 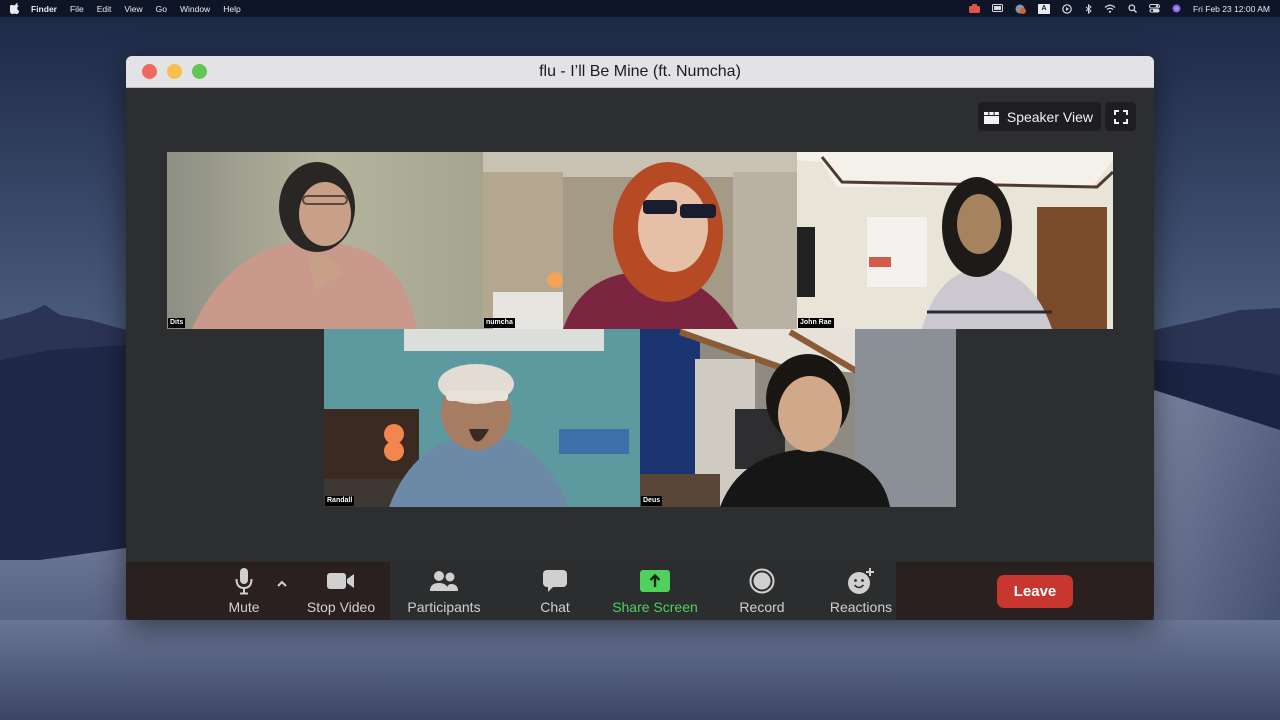 What do you see at coordinates (1067, 9) in the screenshot?
I see `play-circle-icon` at bounding box center [1067, 9].